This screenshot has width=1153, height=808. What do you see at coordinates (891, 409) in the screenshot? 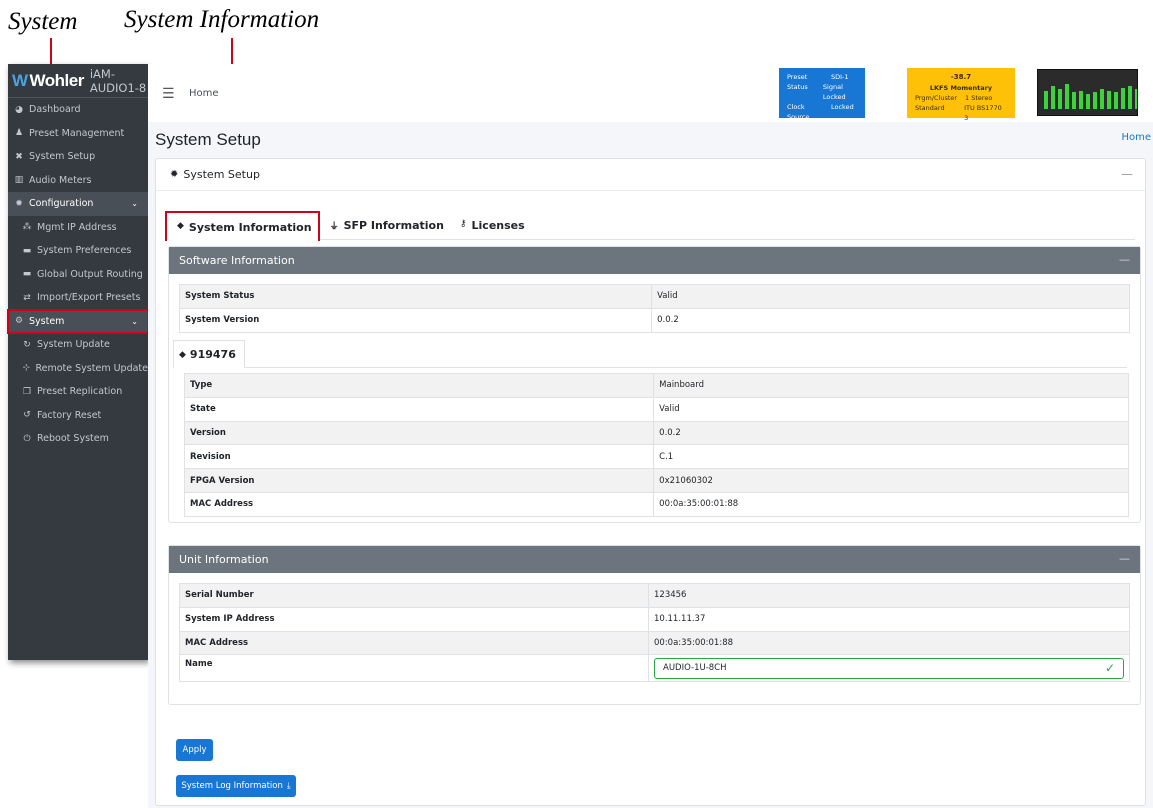
I see `table-value: Valid` at bounding box center [891, 409].